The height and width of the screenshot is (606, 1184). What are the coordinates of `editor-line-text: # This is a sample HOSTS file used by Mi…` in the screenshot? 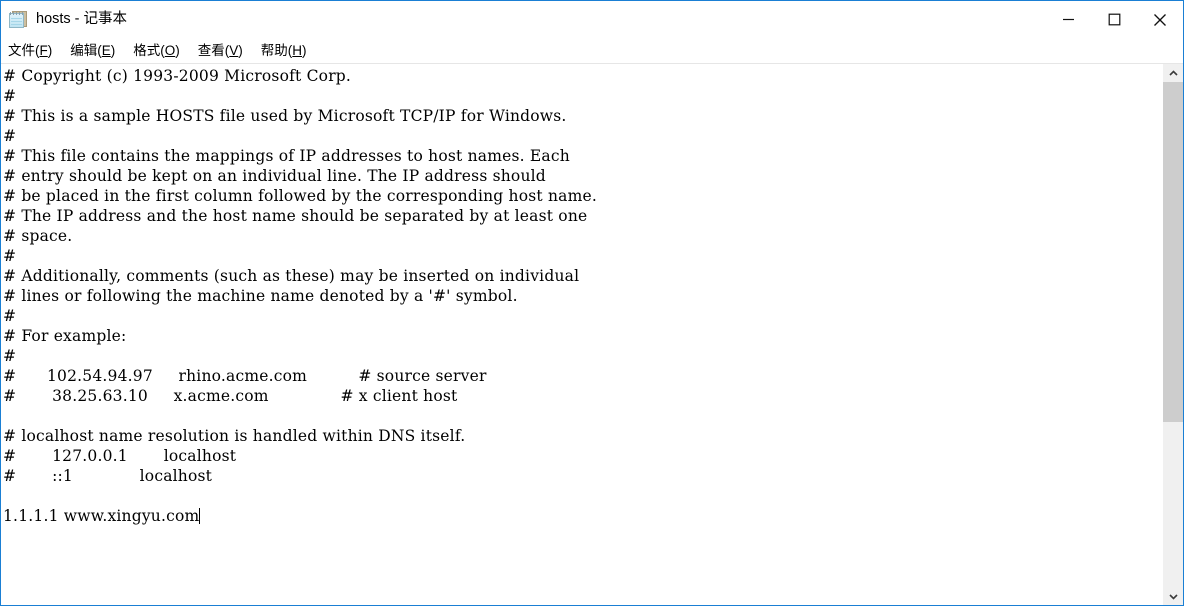 It's located at (285, 116).